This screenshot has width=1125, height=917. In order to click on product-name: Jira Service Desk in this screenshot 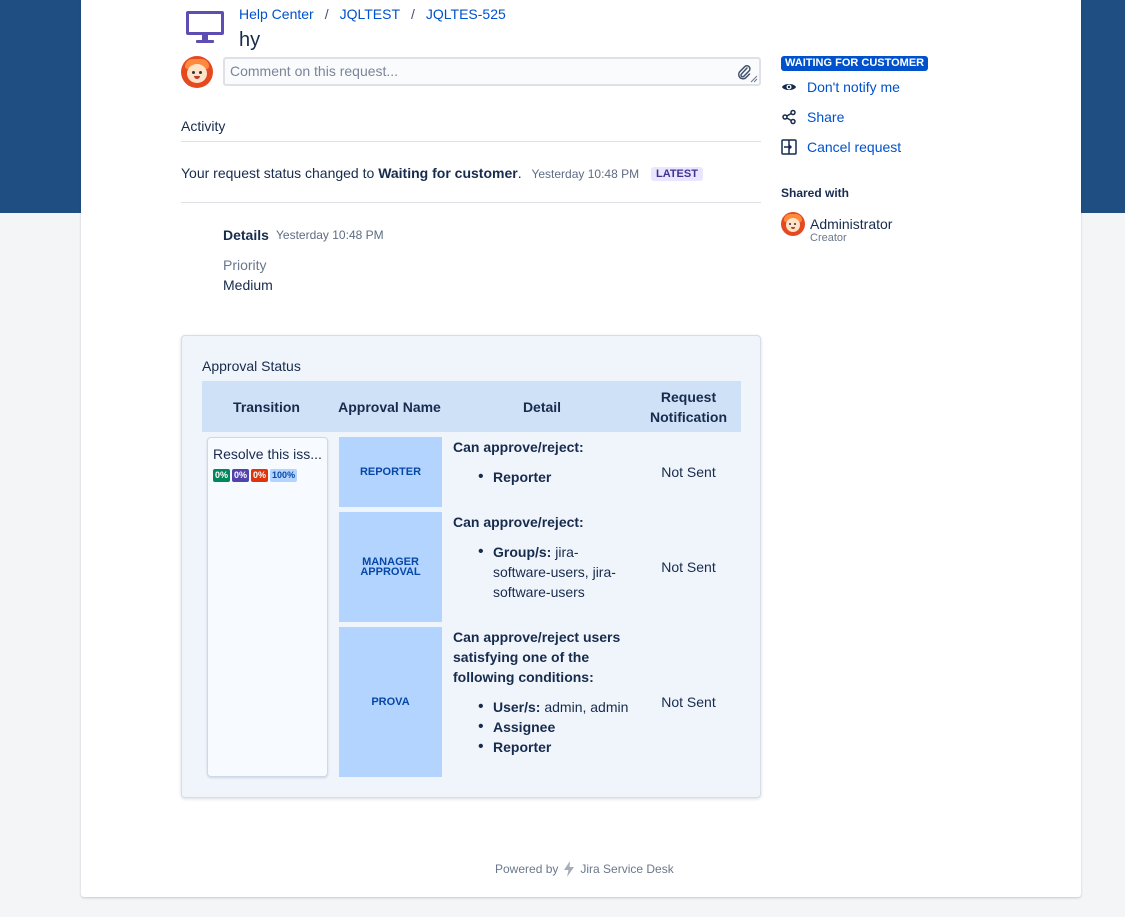, I will do `click(626, 869)`.